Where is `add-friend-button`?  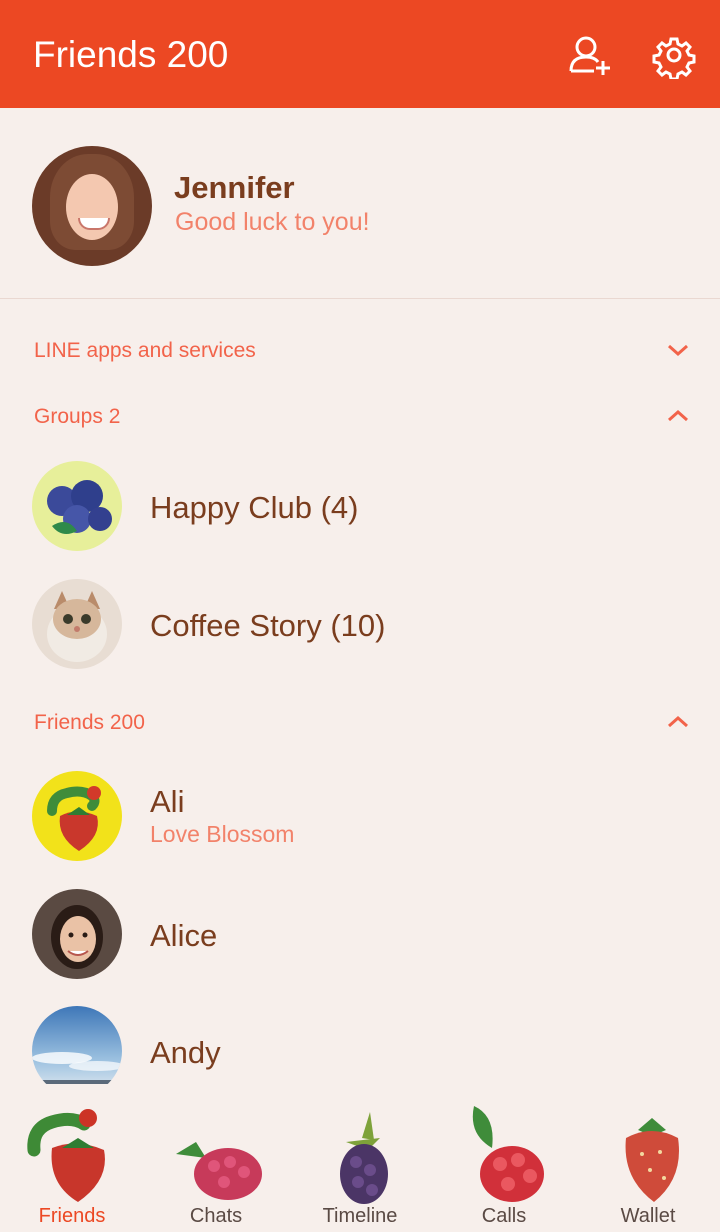
add-friend-button is located at coordinates (590, 55).